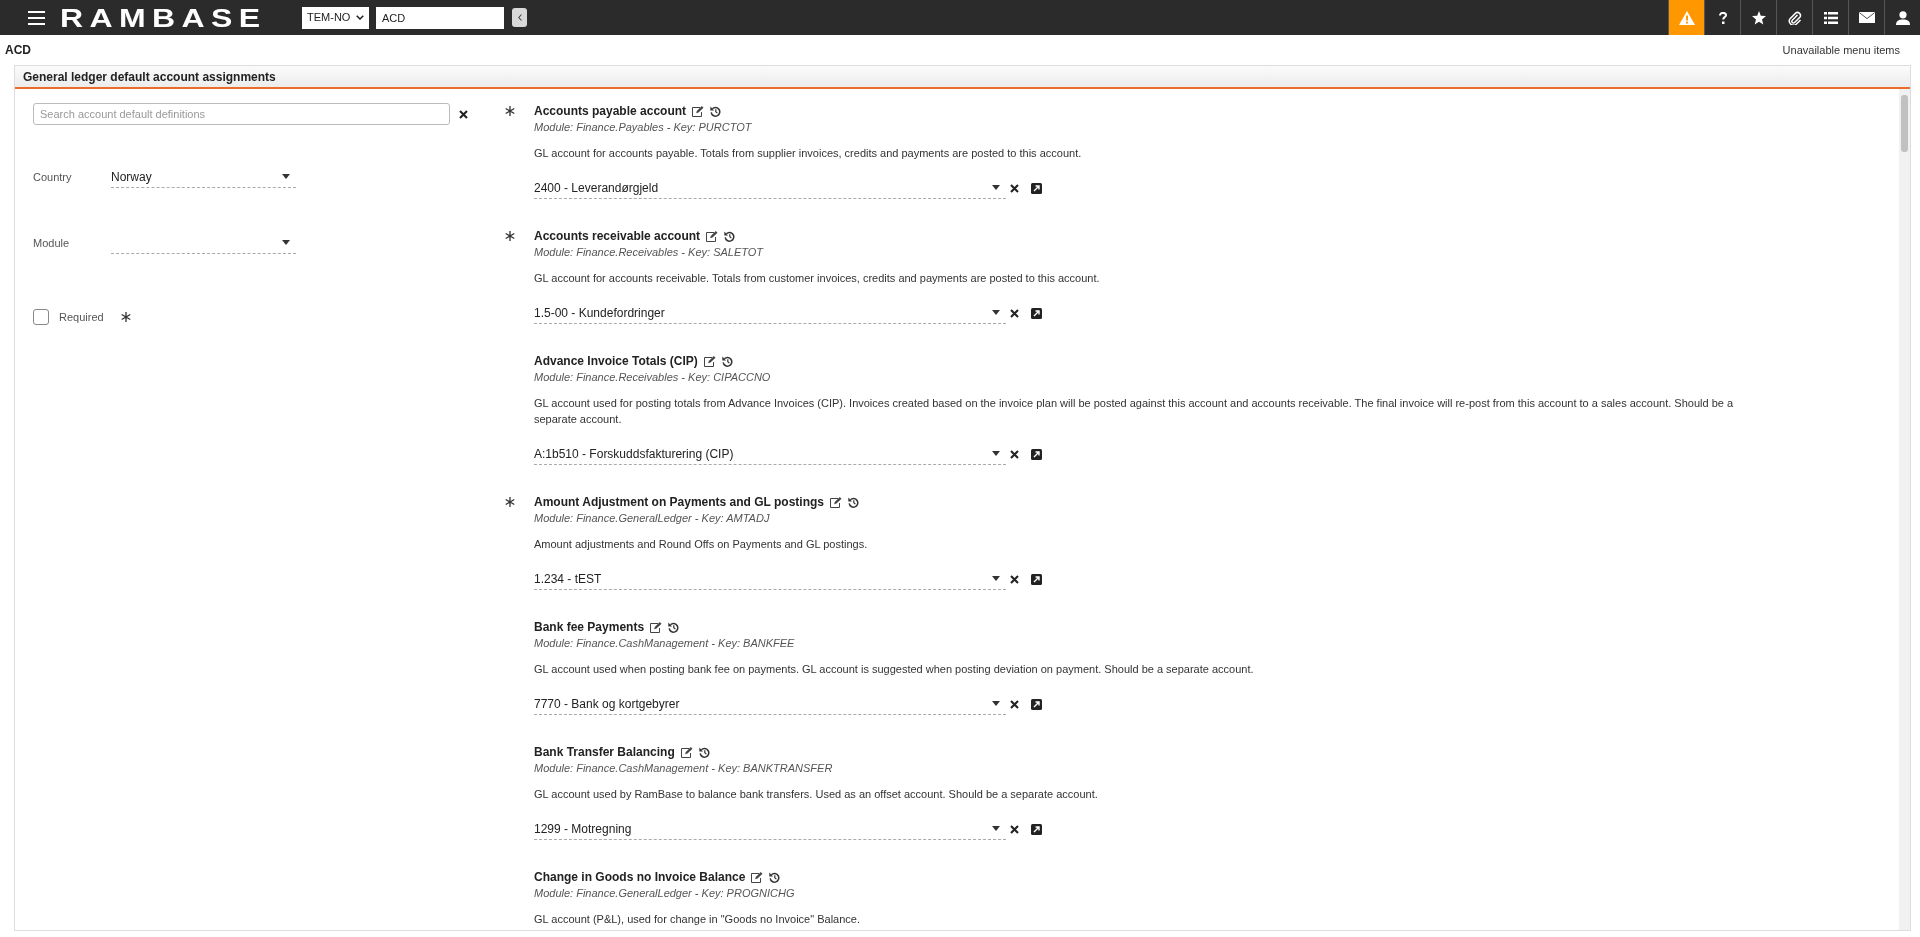 Image resolution: width=1920 pixels, height=937 pixels. What do you see at coordinates (53, 177) in the screenshot?
I see `field-label: Country` at bounding box center [53, 177].